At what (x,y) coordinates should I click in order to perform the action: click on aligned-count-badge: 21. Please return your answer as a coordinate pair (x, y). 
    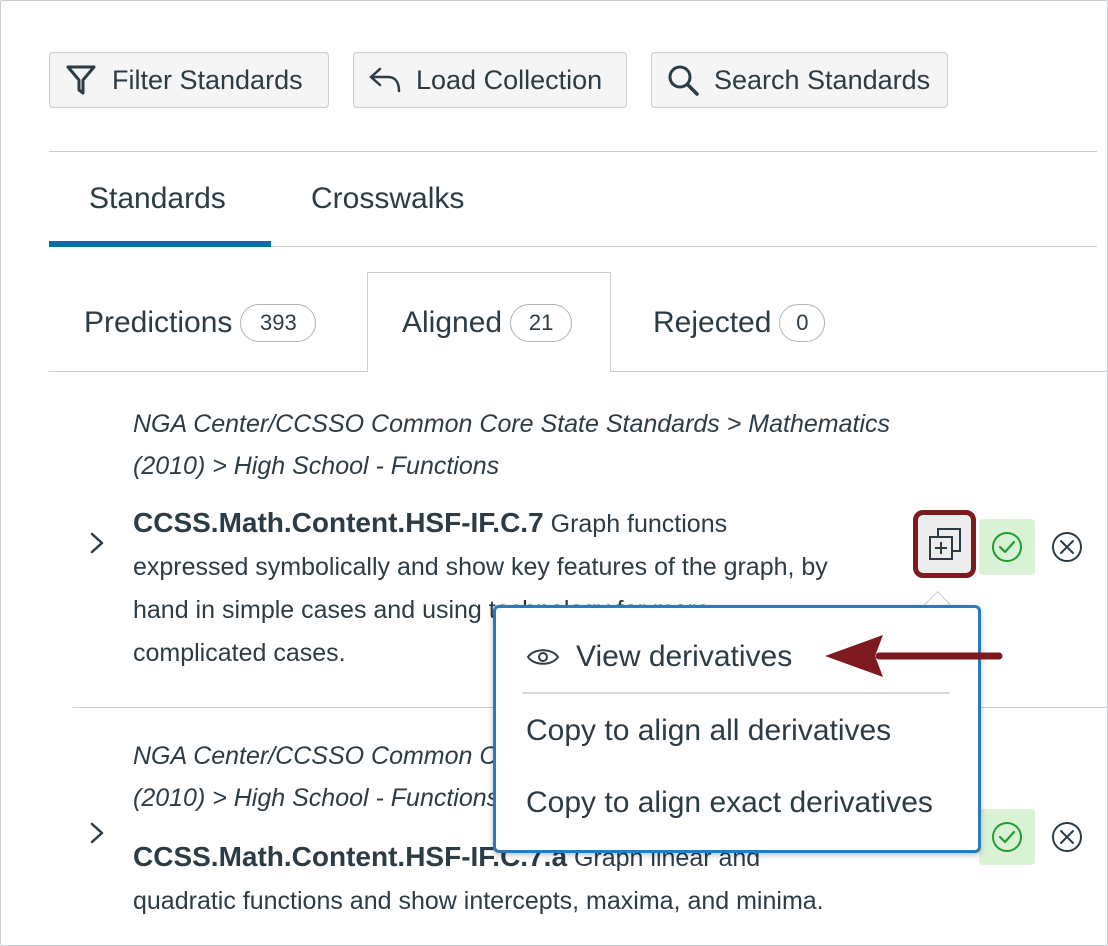
    Looking at the image, I should click on (541, 323).